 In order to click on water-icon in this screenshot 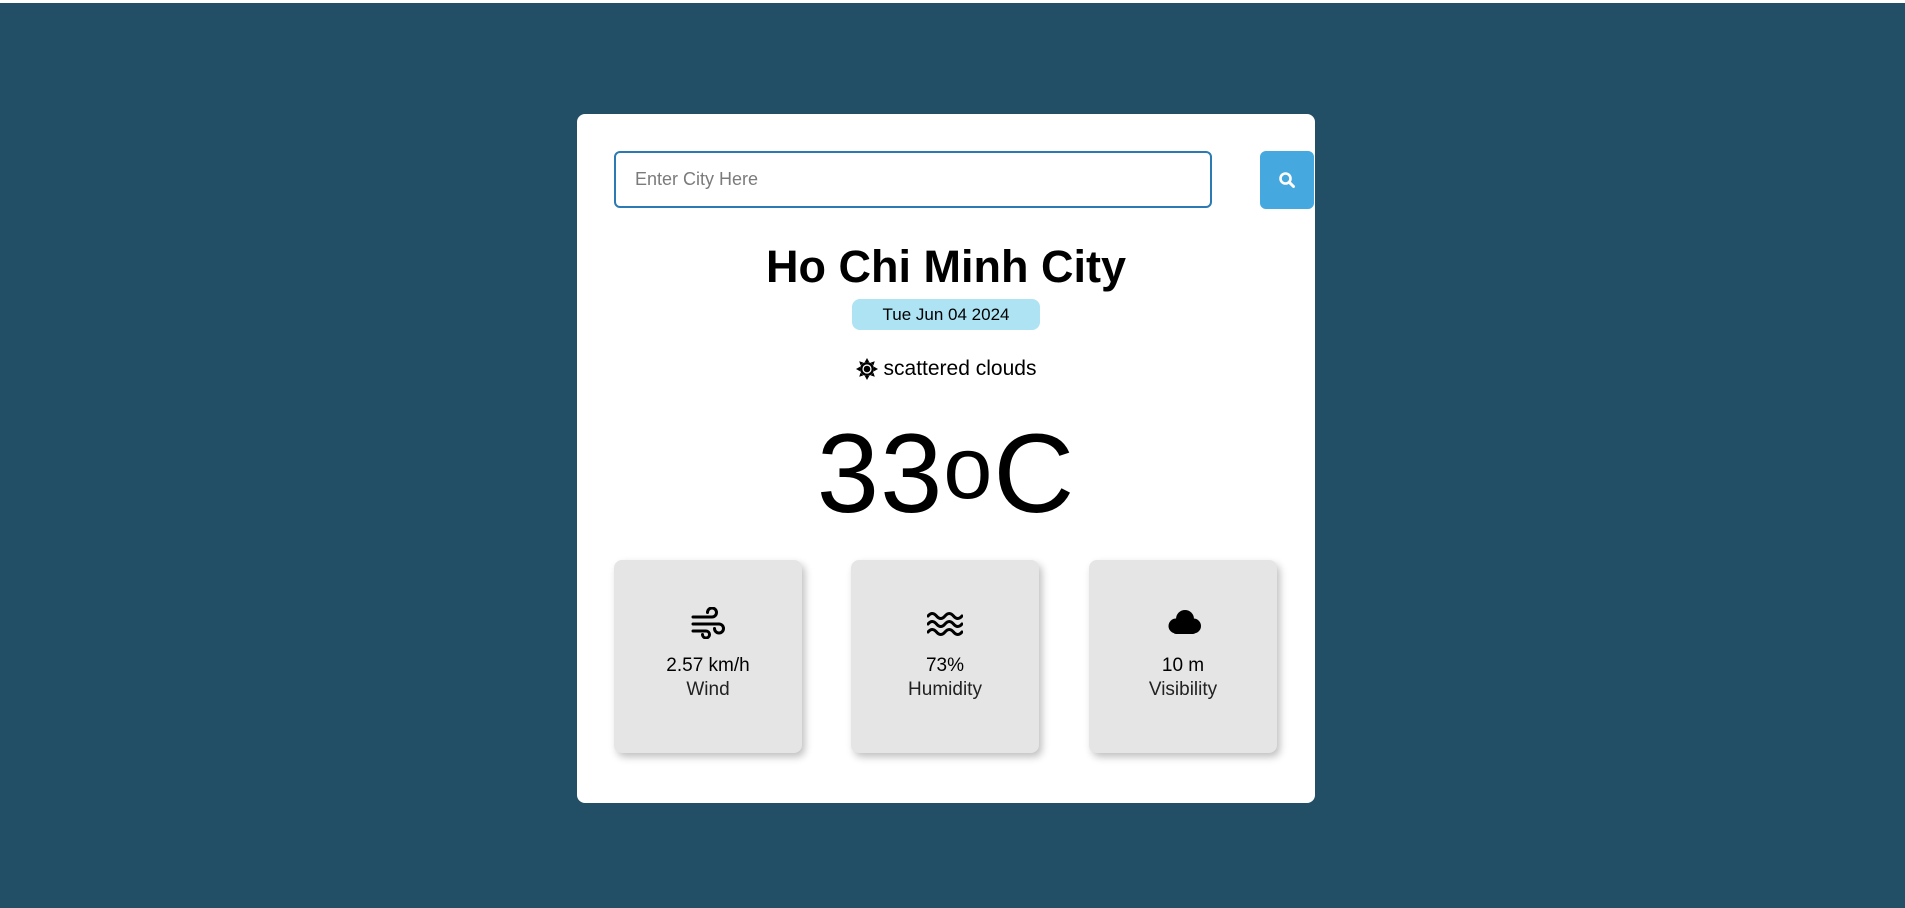, I will do `click(945, 623)`.